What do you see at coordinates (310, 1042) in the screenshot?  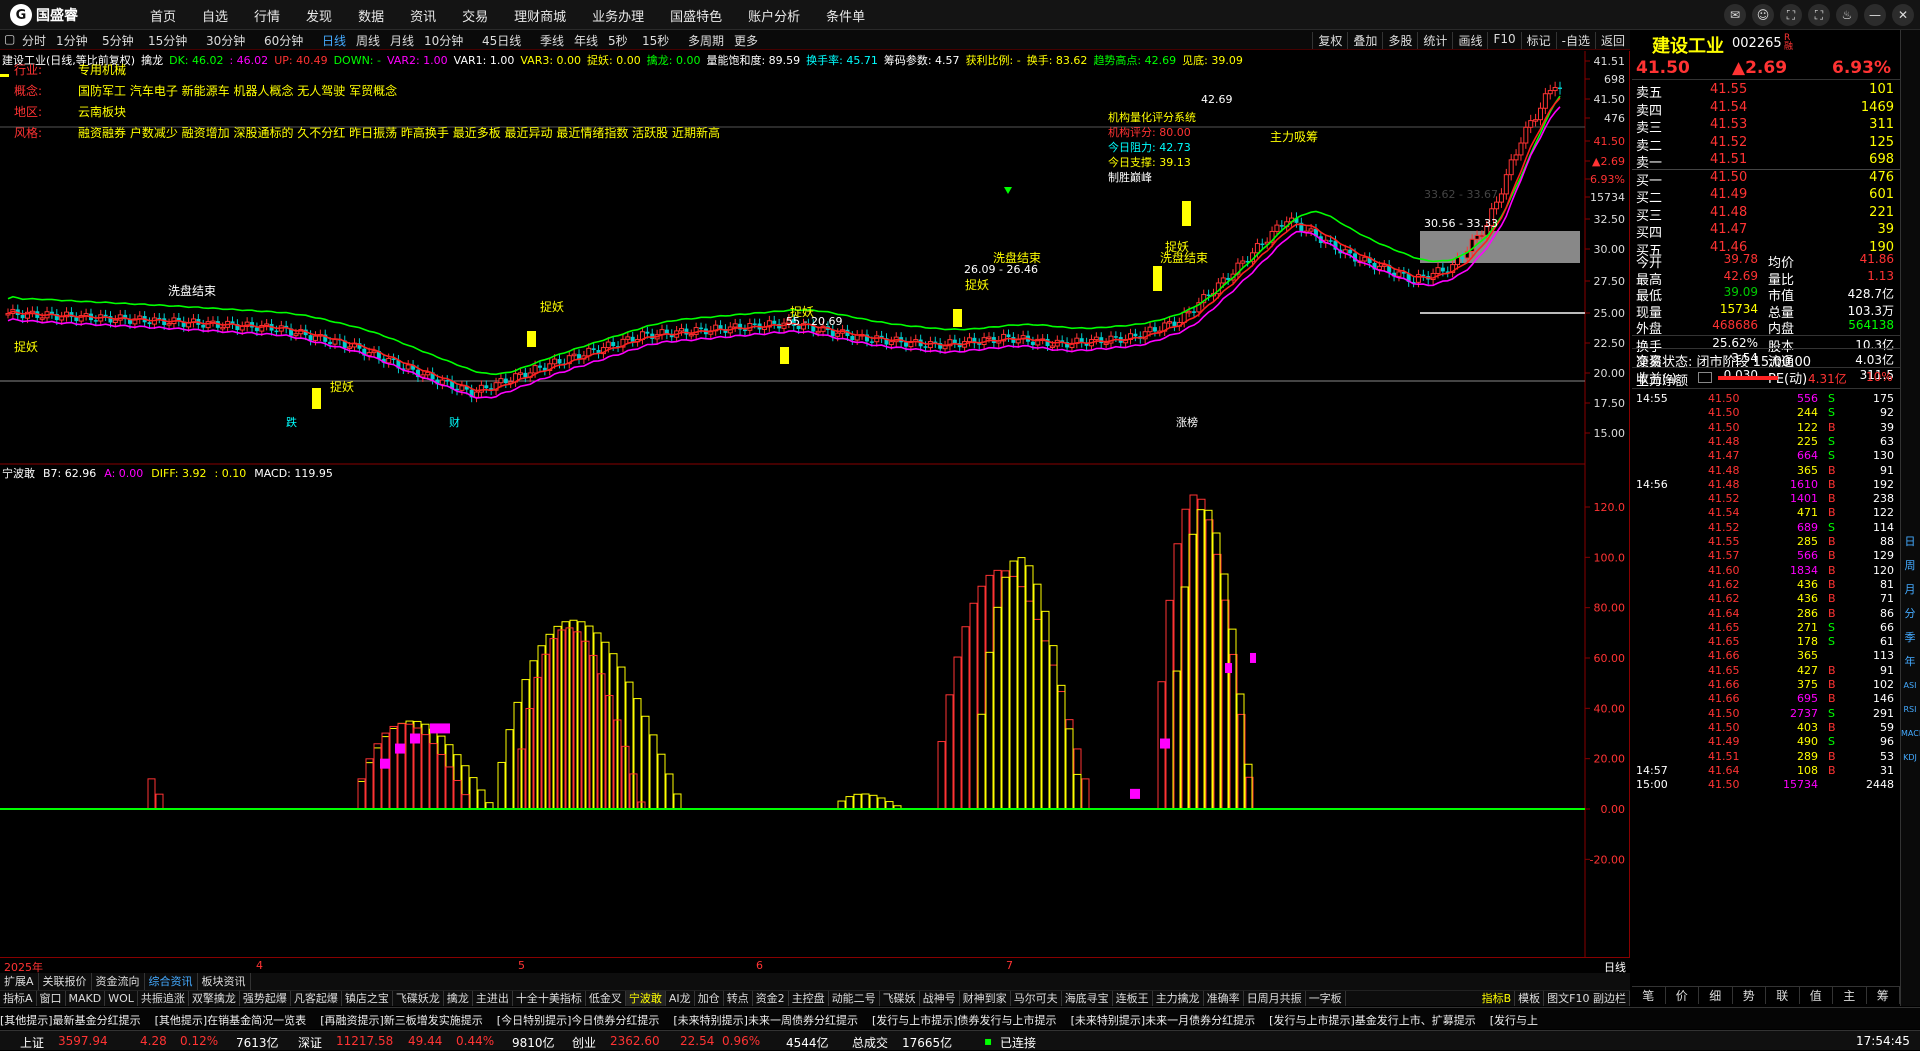 I see `sz-label: 深证` at bounding box center [310, 1042].